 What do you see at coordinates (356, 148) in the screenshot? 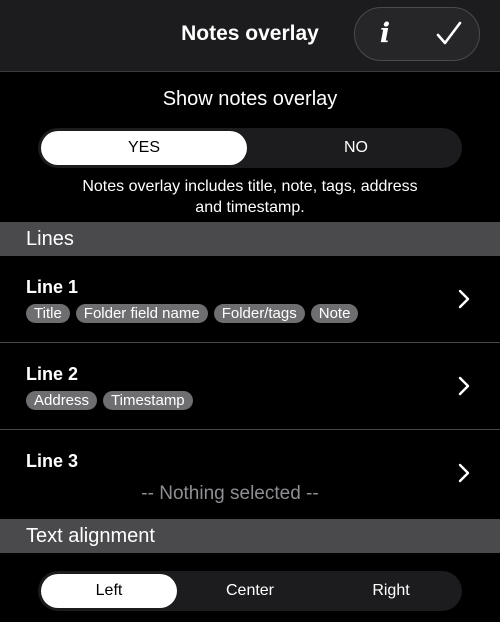
I see `overlay-no-option: NO` at bounding box center [356, 148].